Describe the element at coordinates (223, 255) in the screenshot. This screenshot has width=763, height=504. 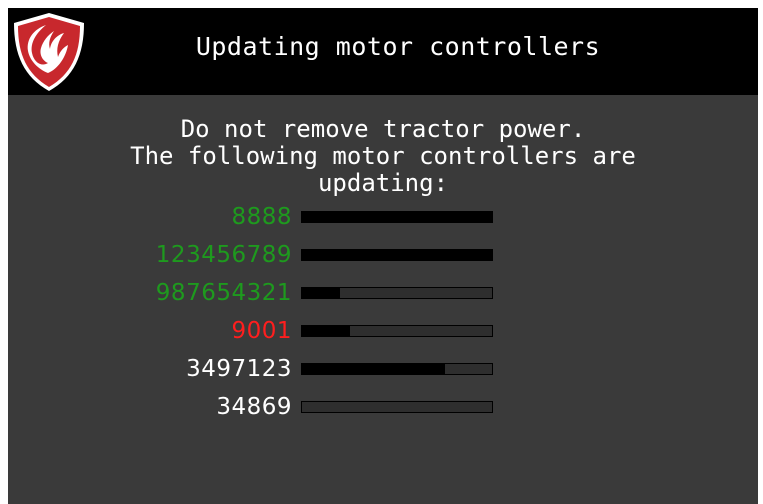
I see `controller-id: 123456789` at that location.